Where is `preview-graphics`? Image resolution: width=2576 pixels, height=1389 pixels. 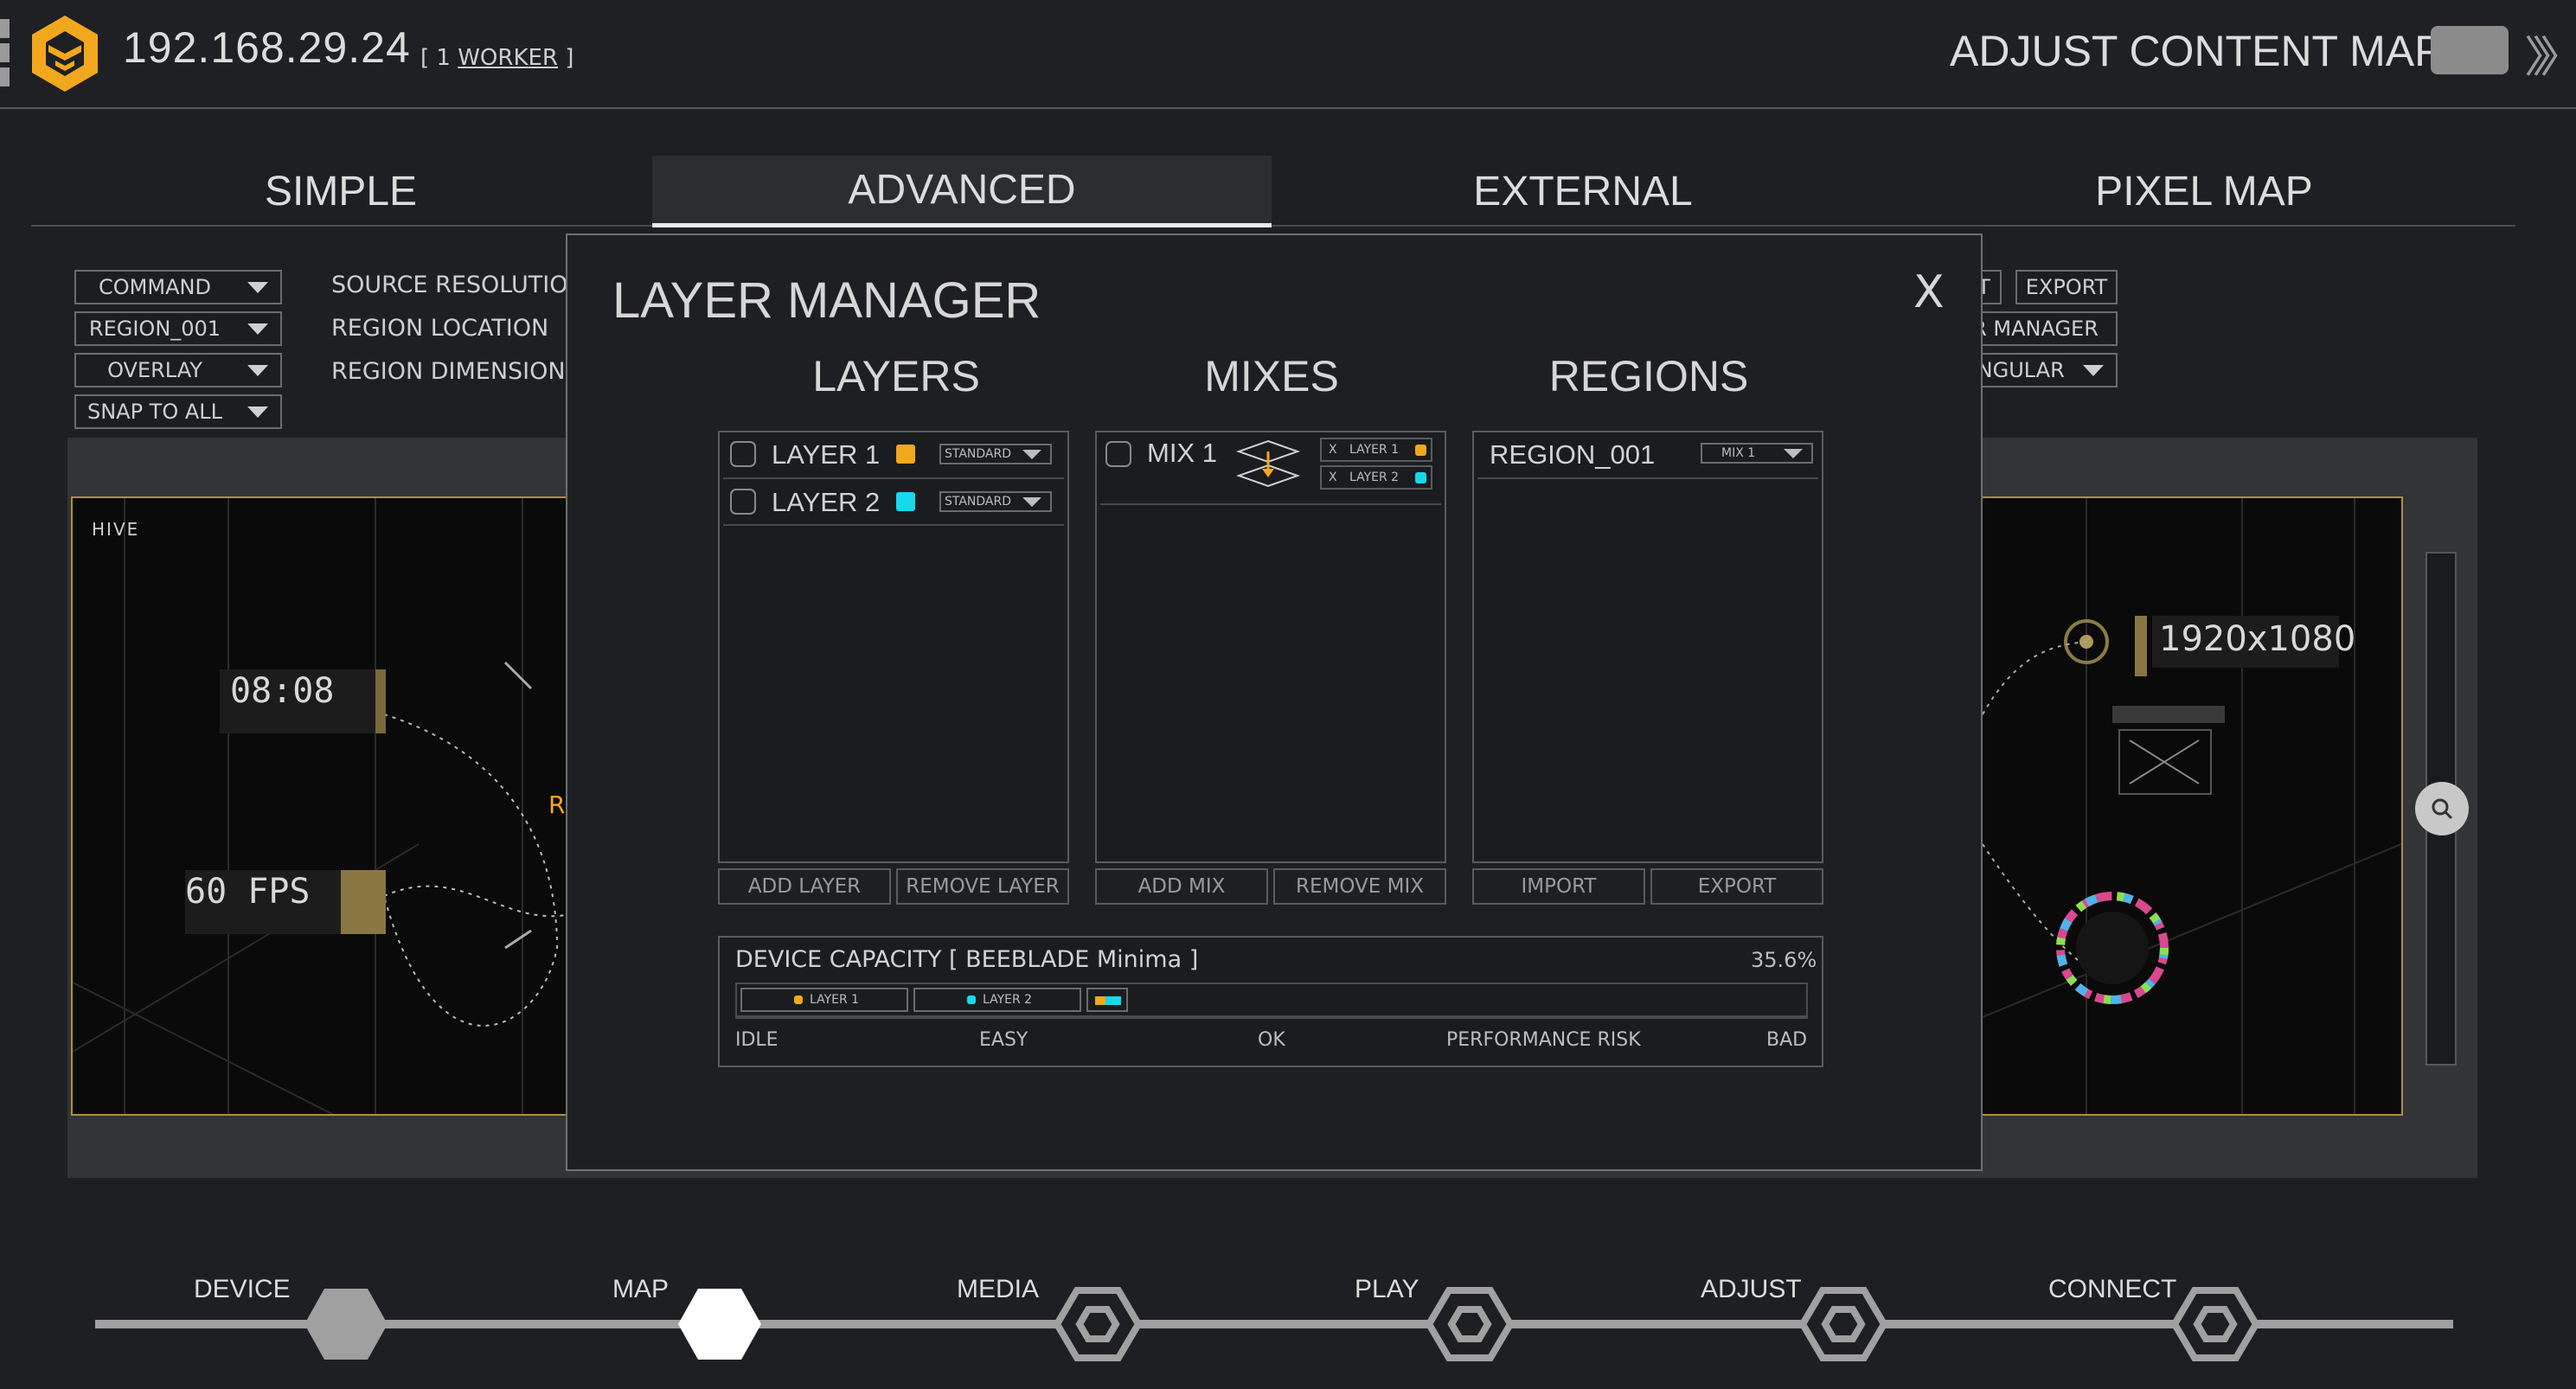 preview-graphics is located at coordinates (2192, 806).